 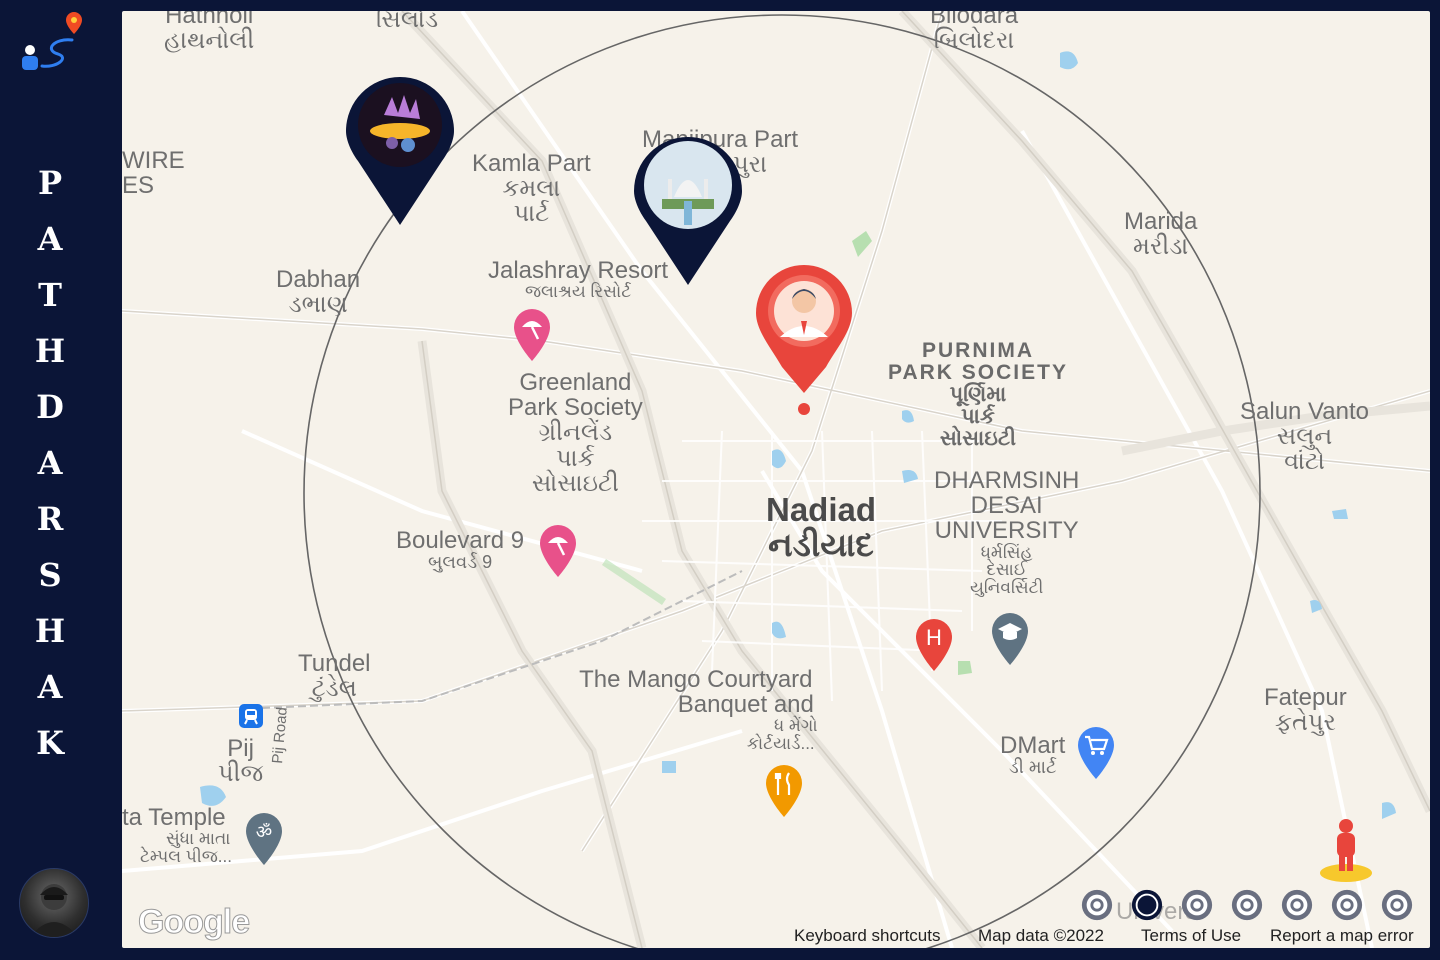 What do you see at coordinates (153, 173) in the screenshot?
I see `place-label: WIRE ES` at bounding box center [153, 173].